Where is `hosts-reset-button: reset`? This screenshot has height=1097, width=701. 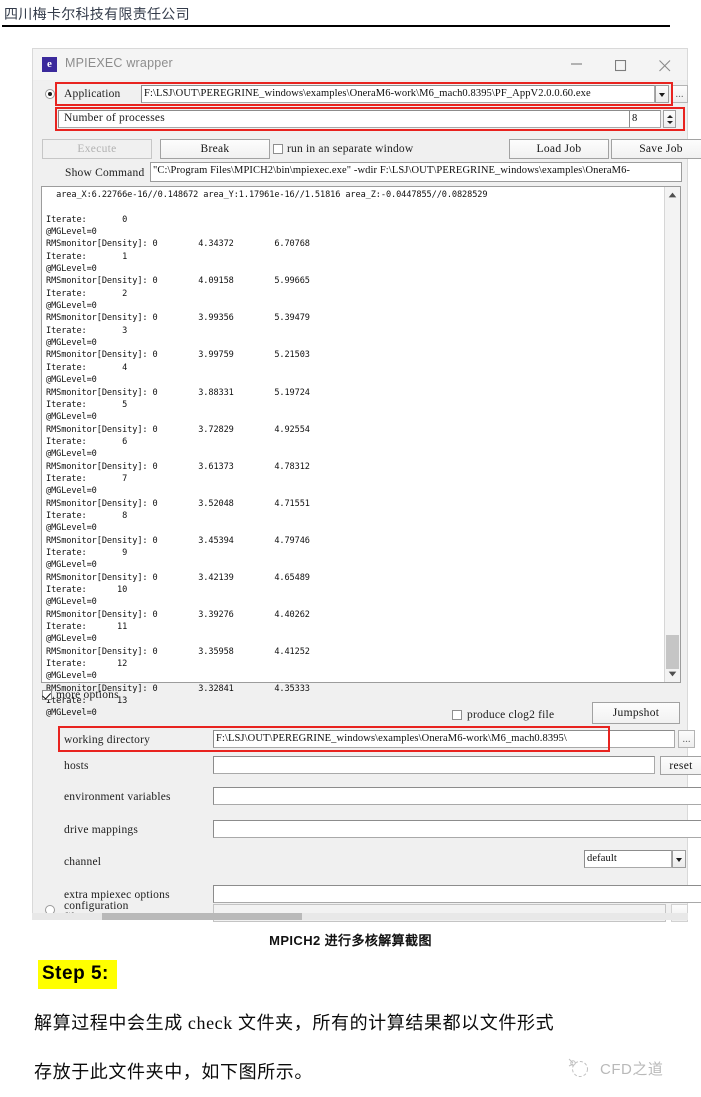 hosts-reset-button: reset is located at coordinates (680, 765).